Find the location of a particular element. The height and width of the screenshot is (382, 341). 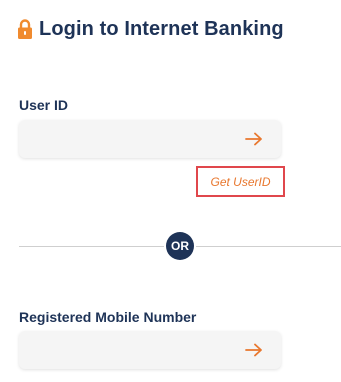

mobile-number-submit-button is located at coordinates (254, 350).